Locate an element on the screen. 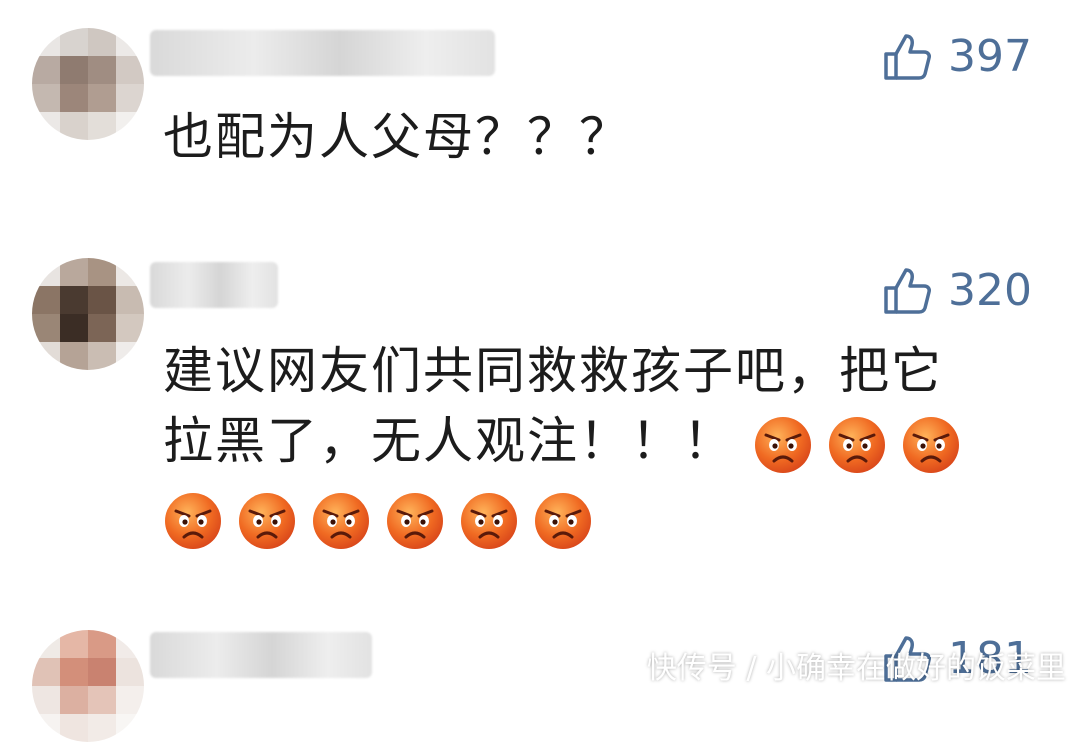 This screenshot has width=1080, height=742. like-button: 320 is located at coordinates (957, 290).